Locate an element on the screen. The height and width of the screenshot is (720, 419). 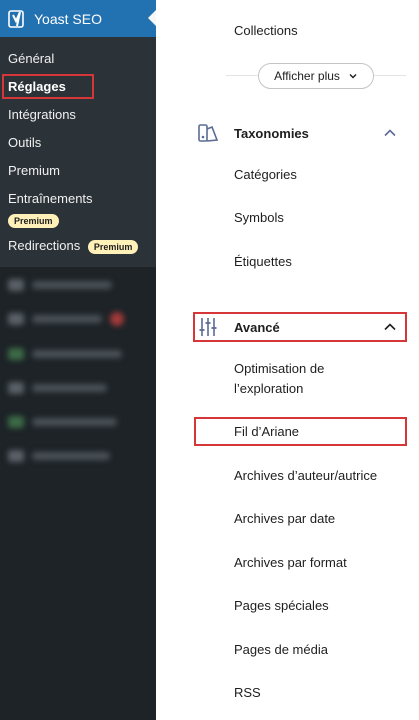
submenu-item-general: Général is located at coordinates (31, 59).